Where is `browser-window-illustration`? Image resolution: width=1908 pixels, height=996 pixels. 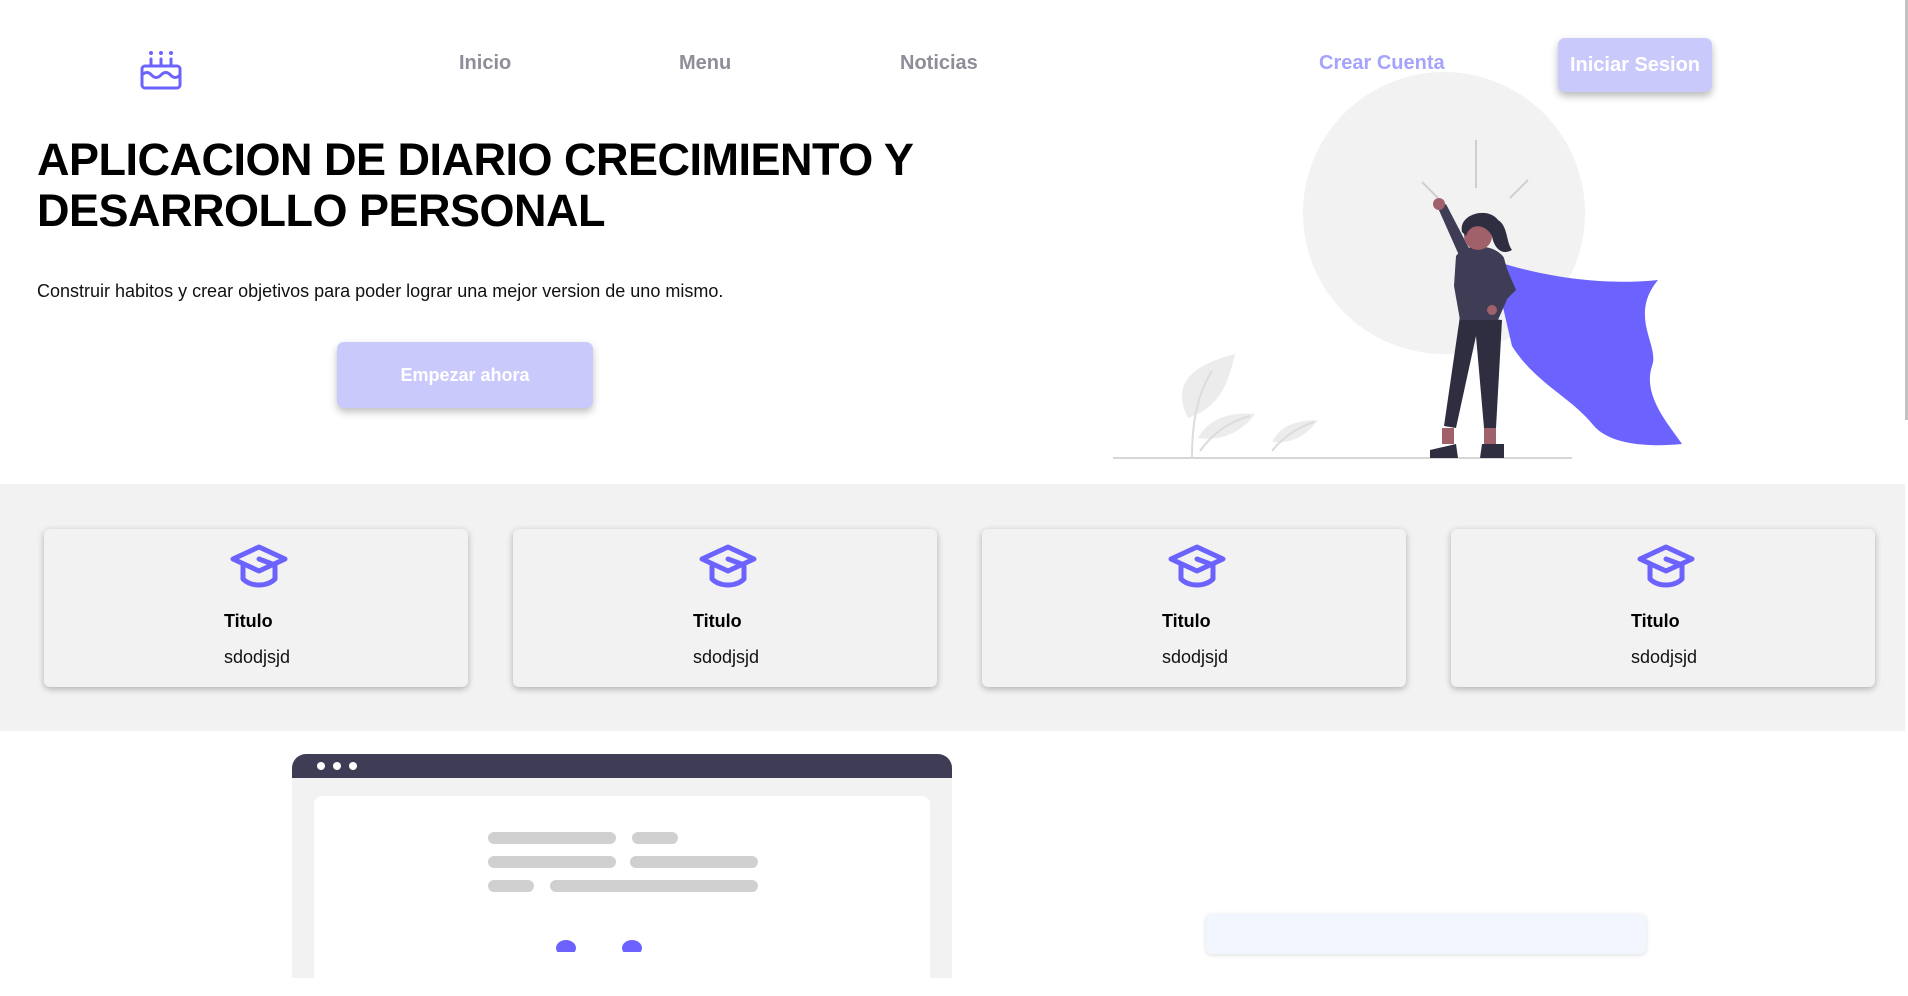 browser-window-illustration is located at coordinates (622, 875).